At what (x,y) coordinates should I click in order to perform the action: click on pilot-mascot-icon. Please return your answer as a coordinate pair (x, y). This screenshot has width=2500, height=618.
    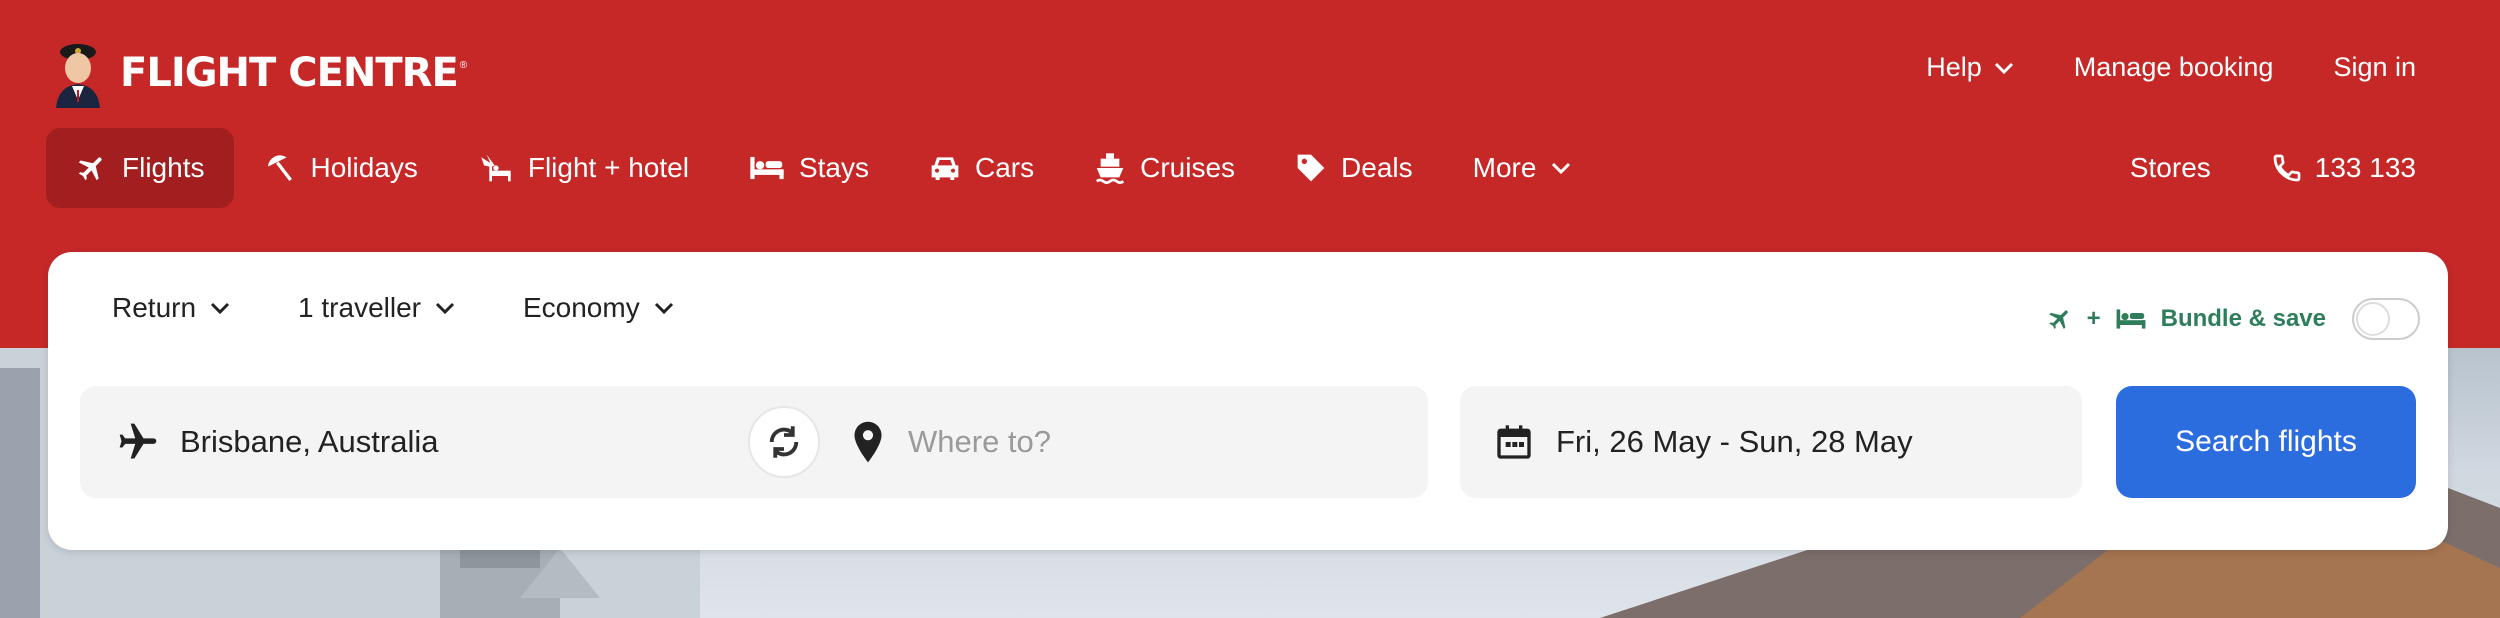
    Looking at the image, I should click on (78, 76).